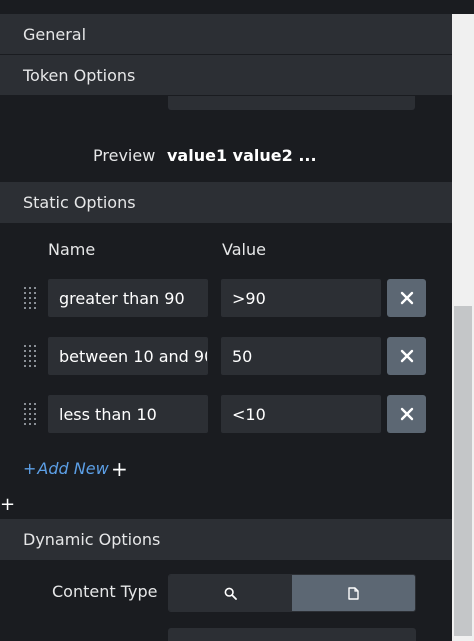 Image resolution: width=474 pixels, height=641 pixels. Describe the element at coordinates (226, 540) in the screenshot. I see `section-header-dynamic-options: Dynamic Options` at that location.